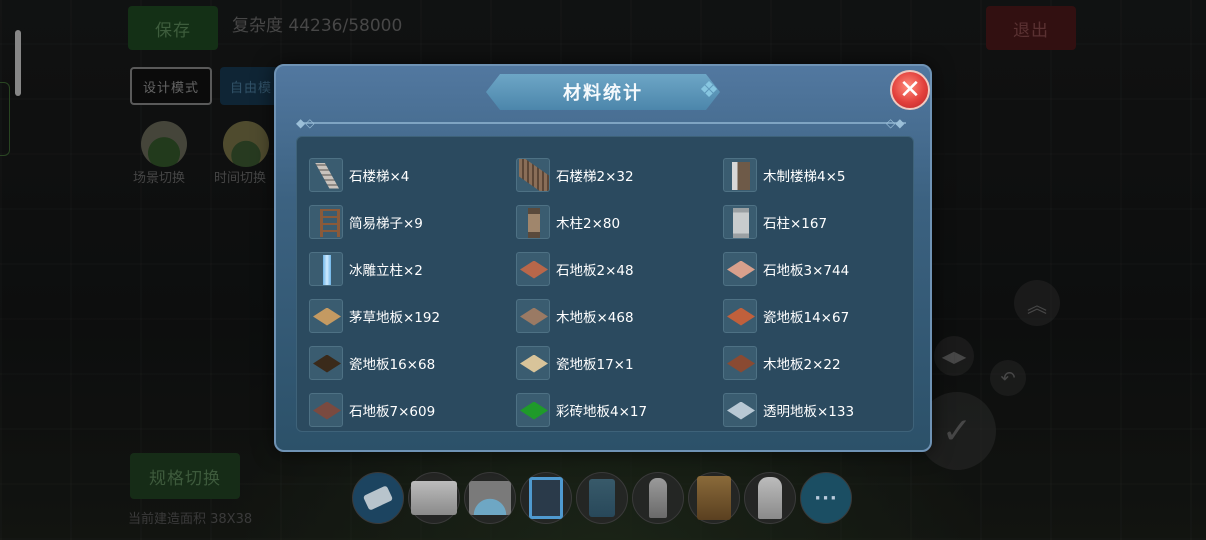 This screenshot has width=1206, height=540. I want to click on eraser-icon, so click(378, 498).